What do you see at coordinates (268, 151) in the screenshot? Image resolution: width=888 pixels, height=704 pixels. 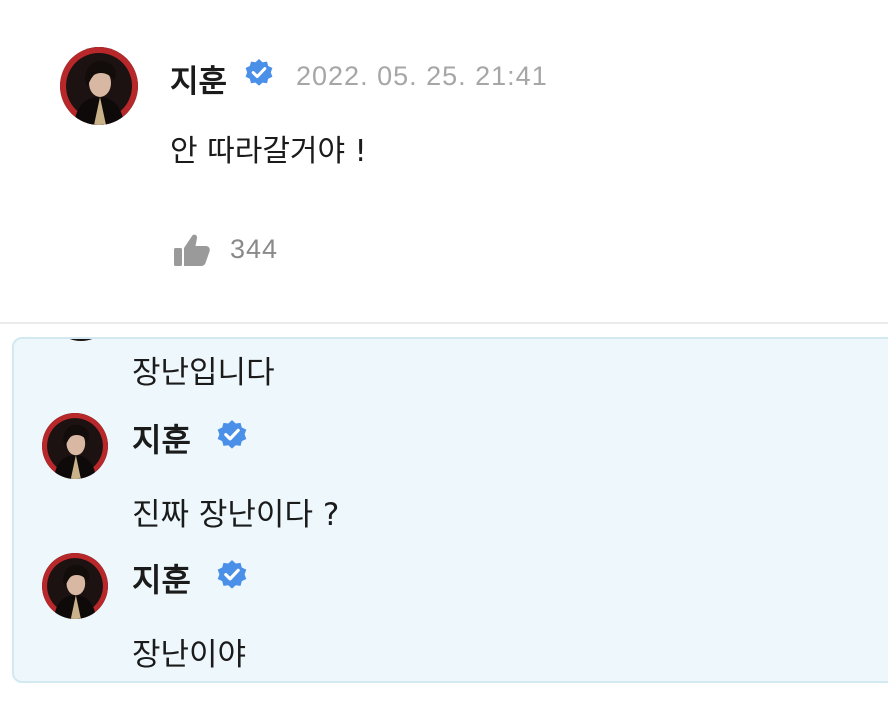 I see `post-text: 안 따라갈거야 !` at bounding box center [268, 151].